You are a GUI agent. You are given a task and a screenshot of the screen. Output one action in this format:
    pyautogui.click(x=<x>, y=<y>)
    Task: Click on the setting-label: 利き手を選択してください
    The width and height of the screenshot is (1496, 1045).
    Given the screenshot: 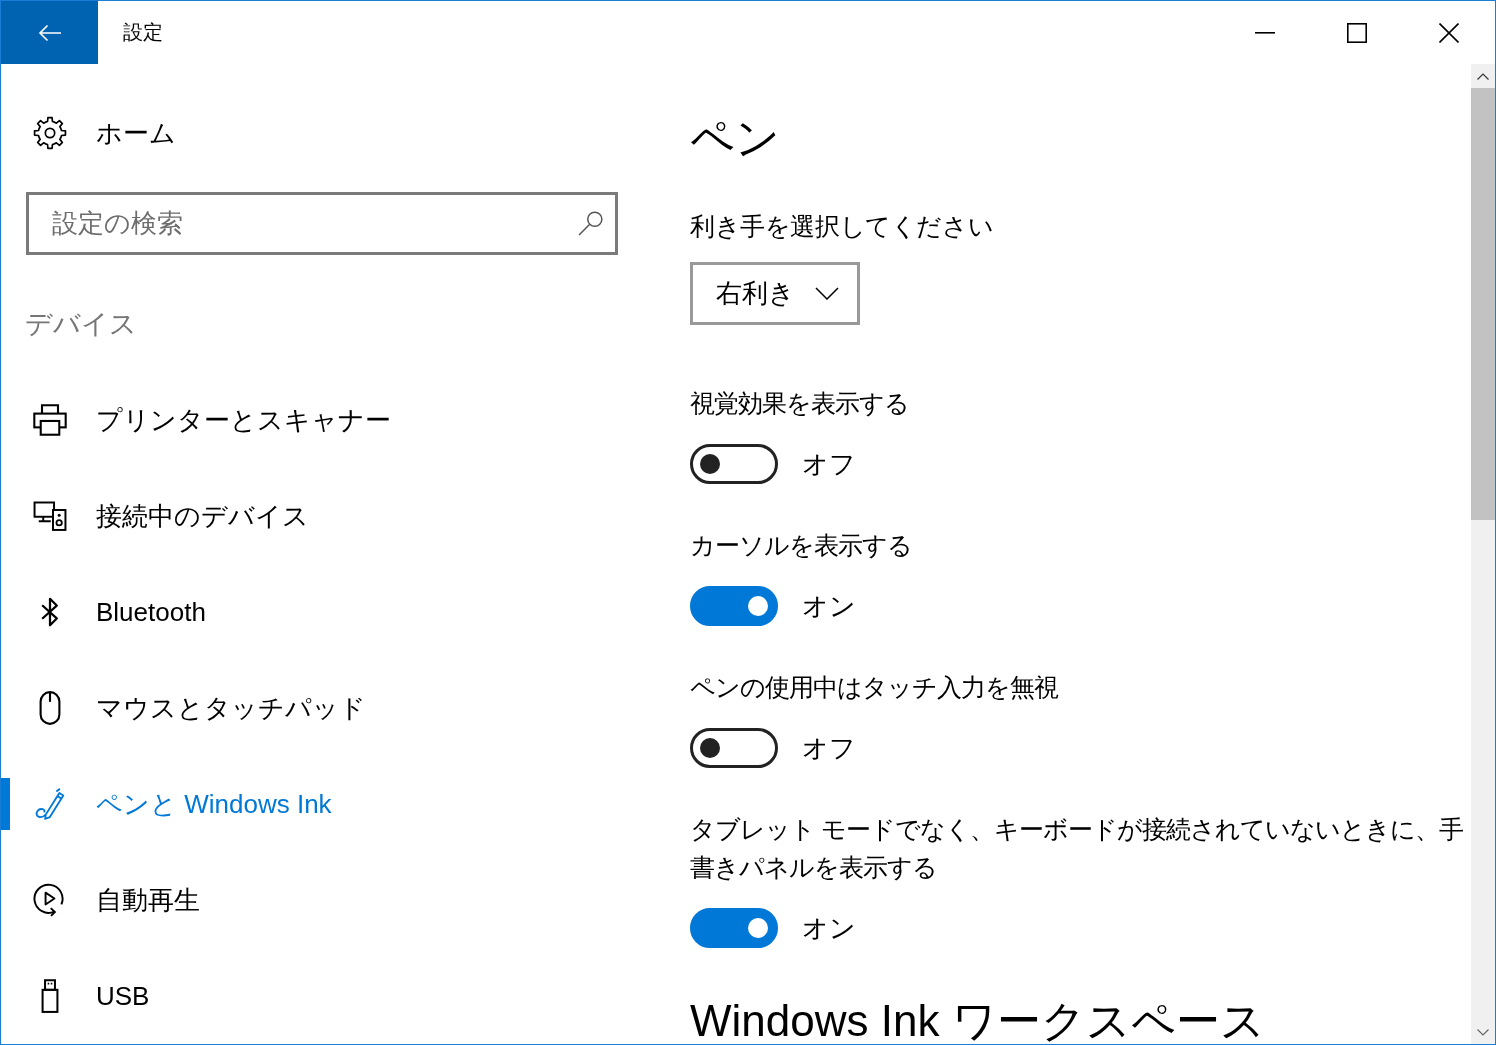 What is the action you would take?
    pyautogui.click(x=842, y=226)
    